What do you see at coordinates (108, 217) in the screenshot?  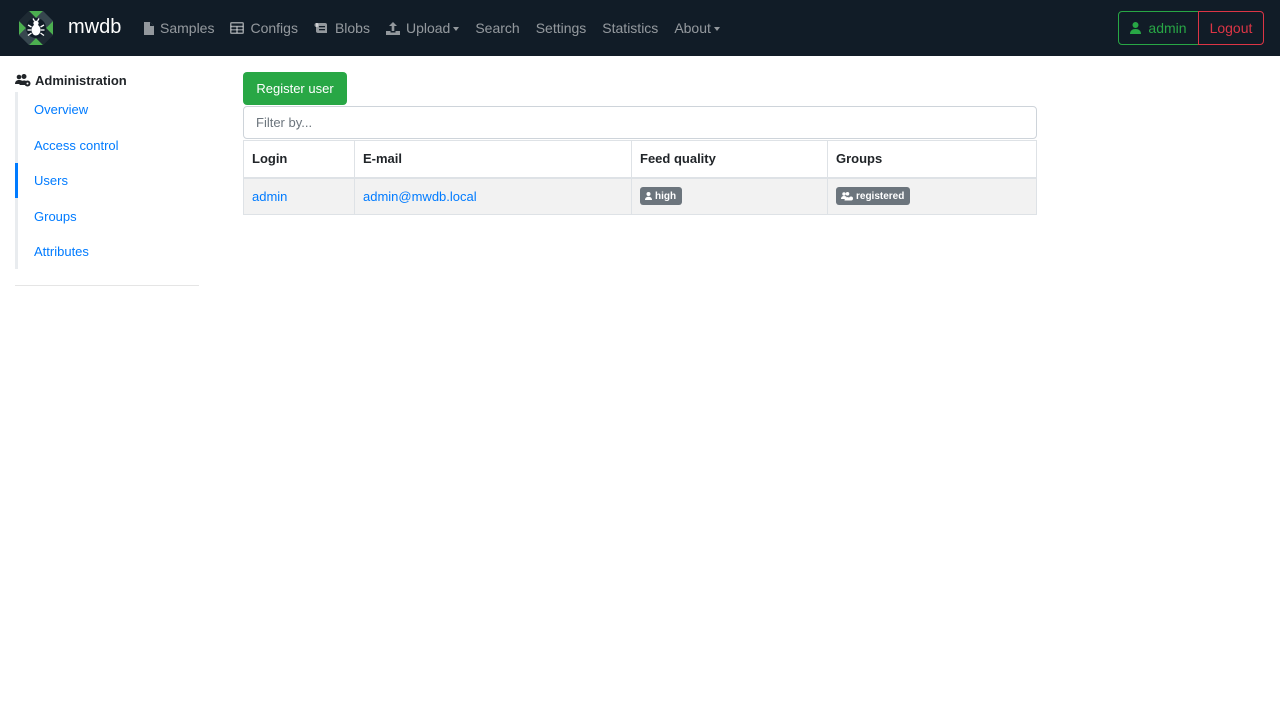 I see `sidebar-item-groups: Groups` at bounding box center [108, 217].